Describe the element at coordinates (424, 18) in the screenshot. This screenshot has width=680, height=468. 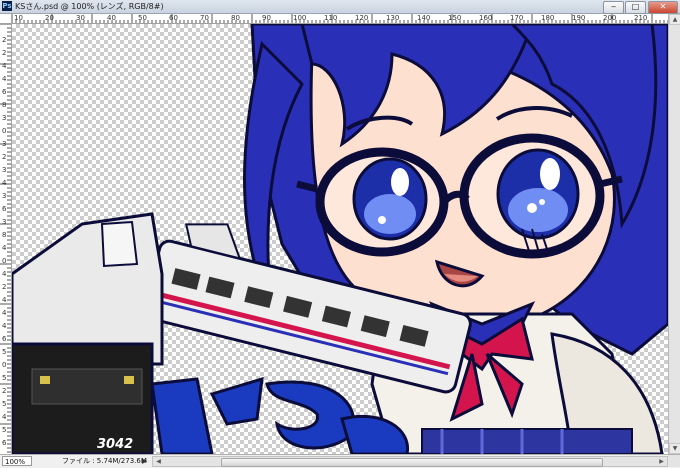
I see `top-ruler-label: 140` at that location.